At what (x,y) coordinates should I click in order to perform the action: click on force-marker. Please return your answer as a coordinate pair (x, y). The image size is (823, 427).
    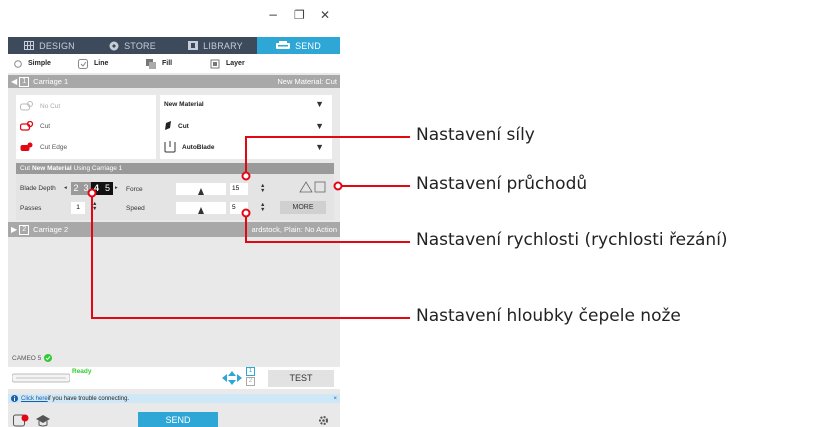
    Looking at the image, I should click on (246, 176).